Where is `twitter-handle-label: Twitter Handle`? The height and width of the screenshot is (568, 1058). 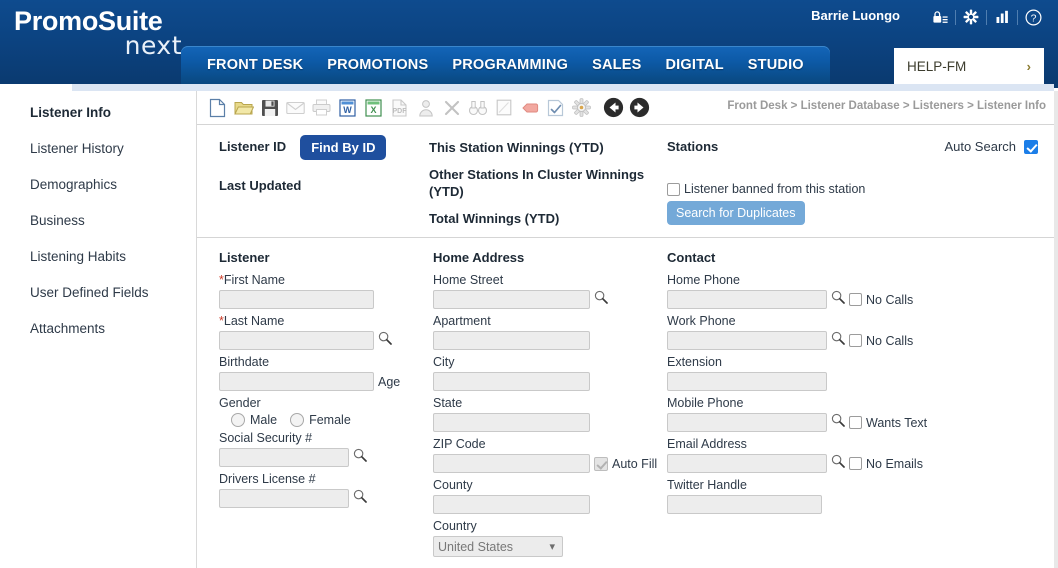 twitter-handle-label: Twitter Handle is located at coordinates (707, 485).